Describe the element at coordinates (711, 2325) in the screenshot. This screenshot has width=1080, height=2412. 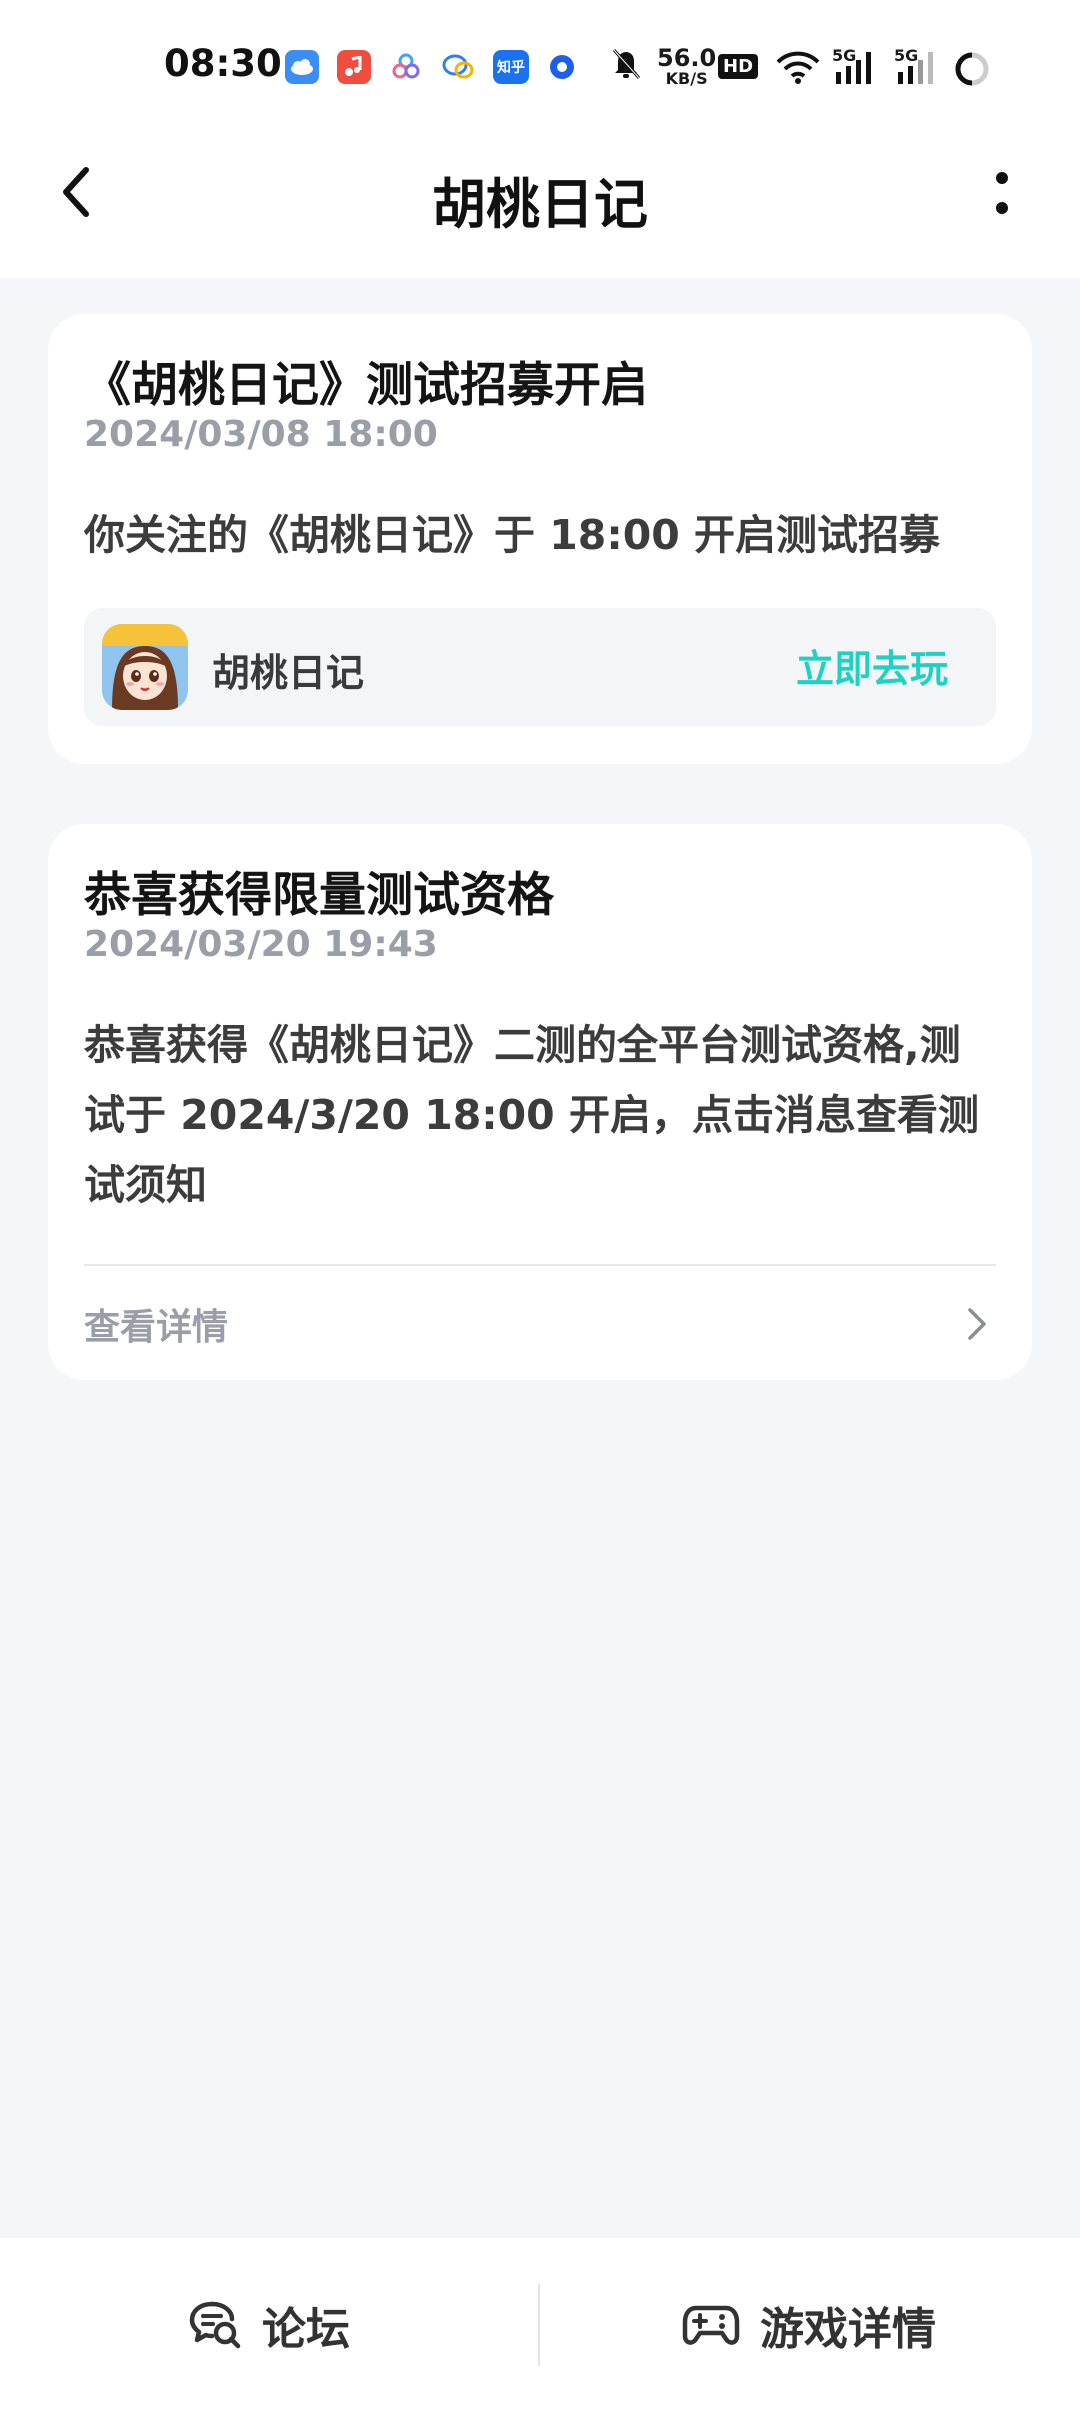
I see `gamepad-icon` at that location.